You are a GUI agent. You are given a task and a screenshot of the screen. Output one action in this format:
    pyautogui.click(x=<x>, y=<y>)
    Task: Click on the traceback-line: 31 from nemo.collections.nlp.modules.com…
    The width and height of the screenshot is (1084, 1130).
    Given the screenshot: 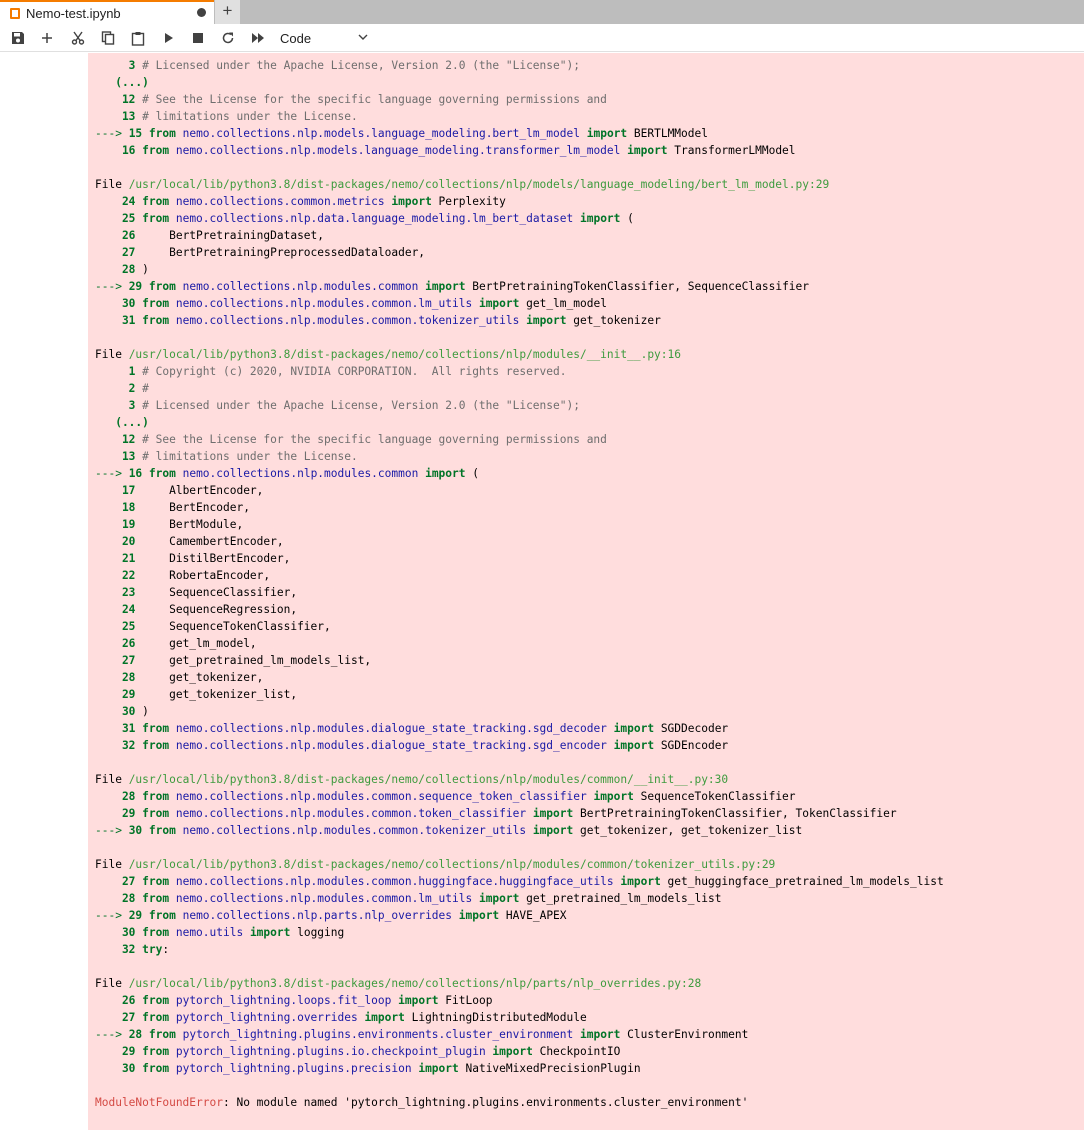 What is the action you would take?
    pyautogui.click(x=378, y=320)
    